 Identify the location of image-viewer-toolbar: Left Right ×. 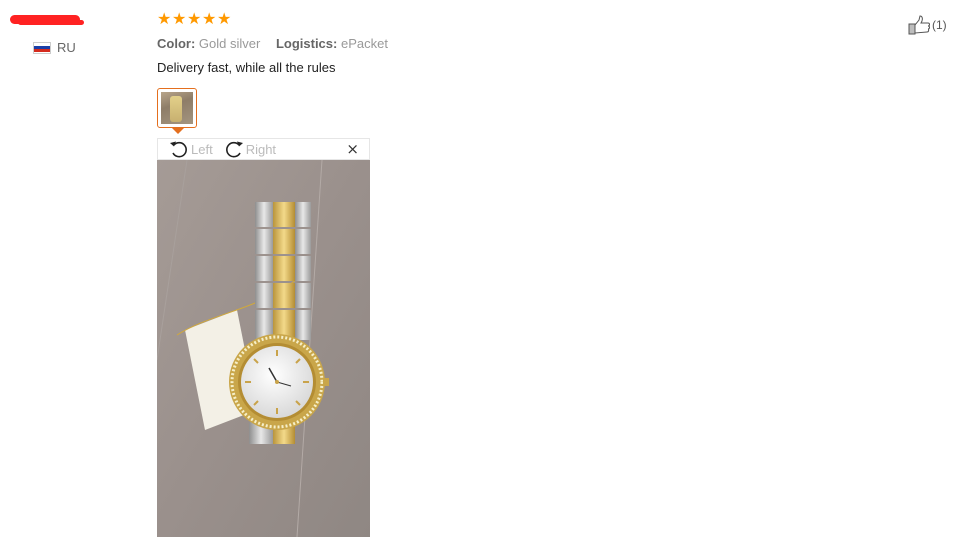
(263, 149).